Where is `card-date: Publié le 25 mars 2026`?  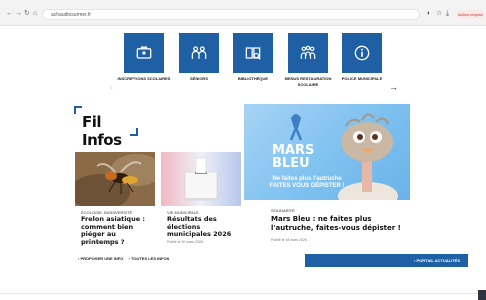
card-date: Publié le 25 mars 2026 is located at coordinates (99, 242).